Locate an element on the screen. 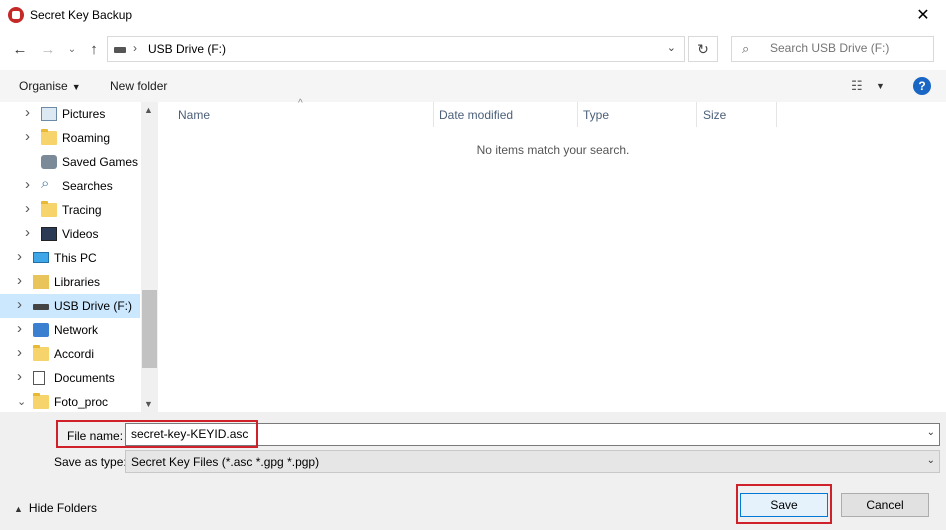 This screenshot has height=530, width=946. column-divider is located at coordinates (776, 114).